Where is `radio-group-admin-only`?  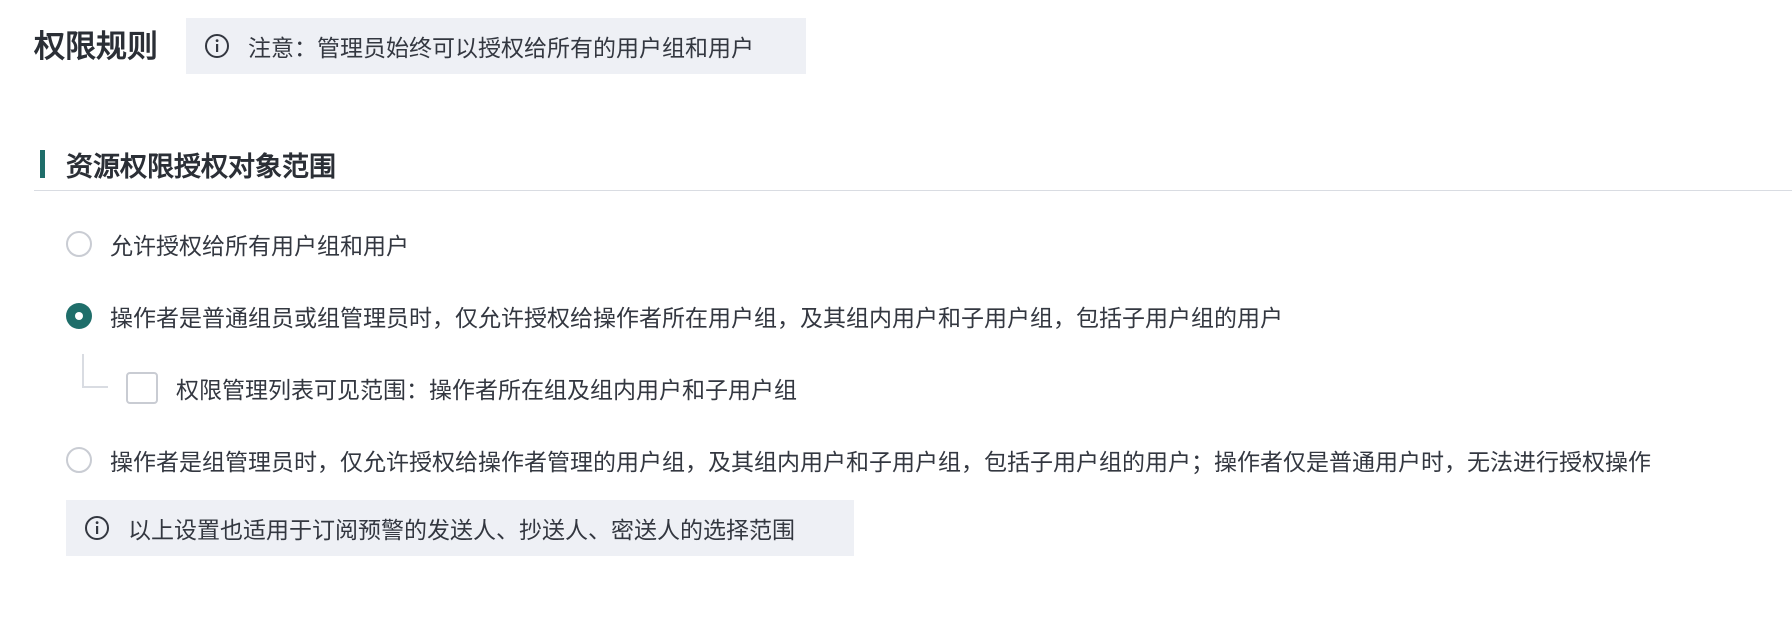
radio-group-admin-only is located at coordinates (79, 460).